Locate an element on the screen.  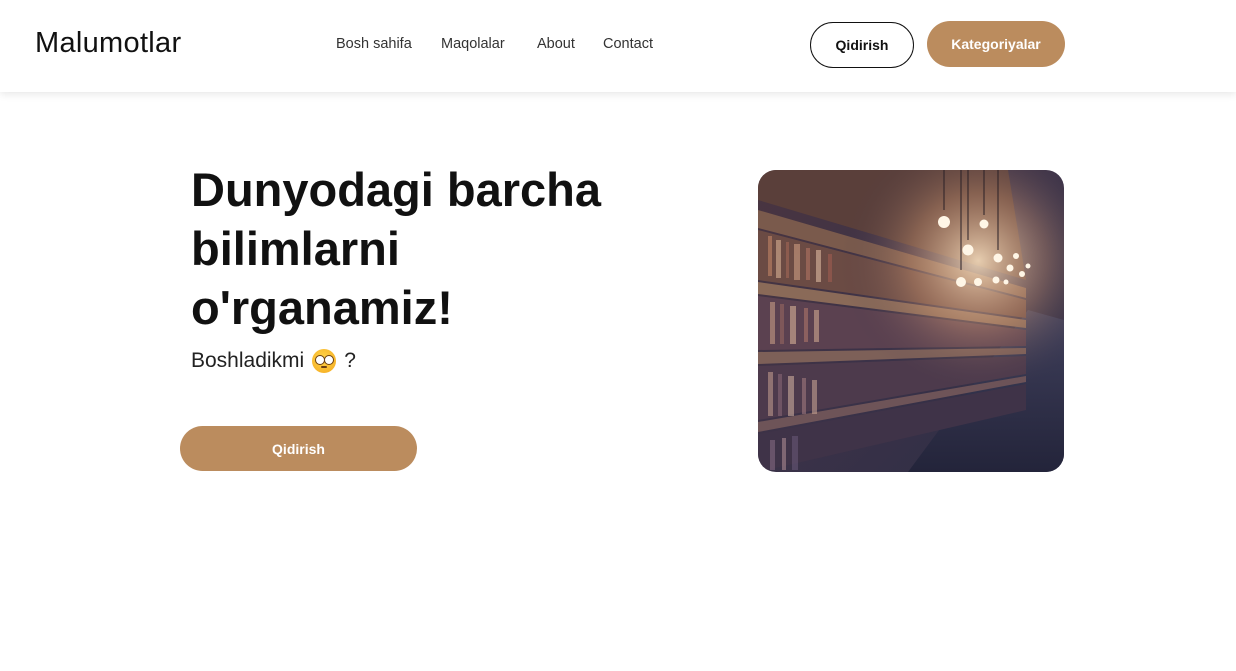
nav-link-about: About is located at coordinates (556, 44).